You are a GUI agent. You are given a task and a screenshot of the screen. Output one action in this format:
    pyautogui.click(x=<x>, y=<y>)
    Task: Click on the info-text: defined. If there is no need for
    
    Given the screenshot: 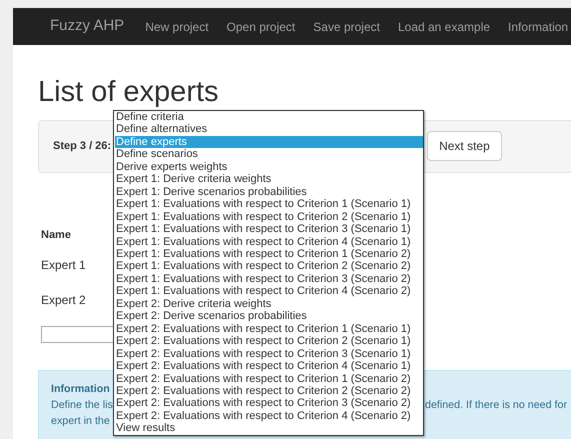 What is the action you would take?
    pyautogui.click(x=496, y=405)
    